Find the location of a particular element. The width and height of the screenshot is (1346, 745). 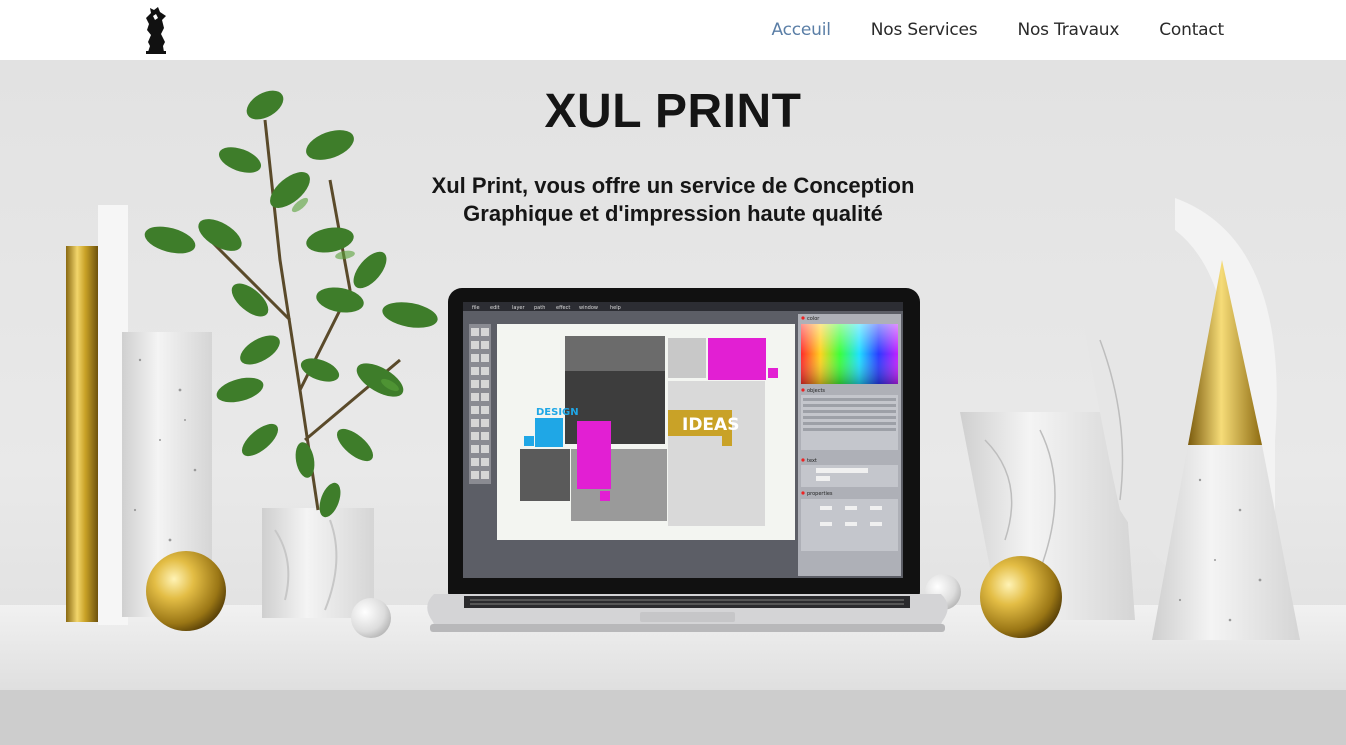

svg-text: effect is located at coordinates (563, 308).